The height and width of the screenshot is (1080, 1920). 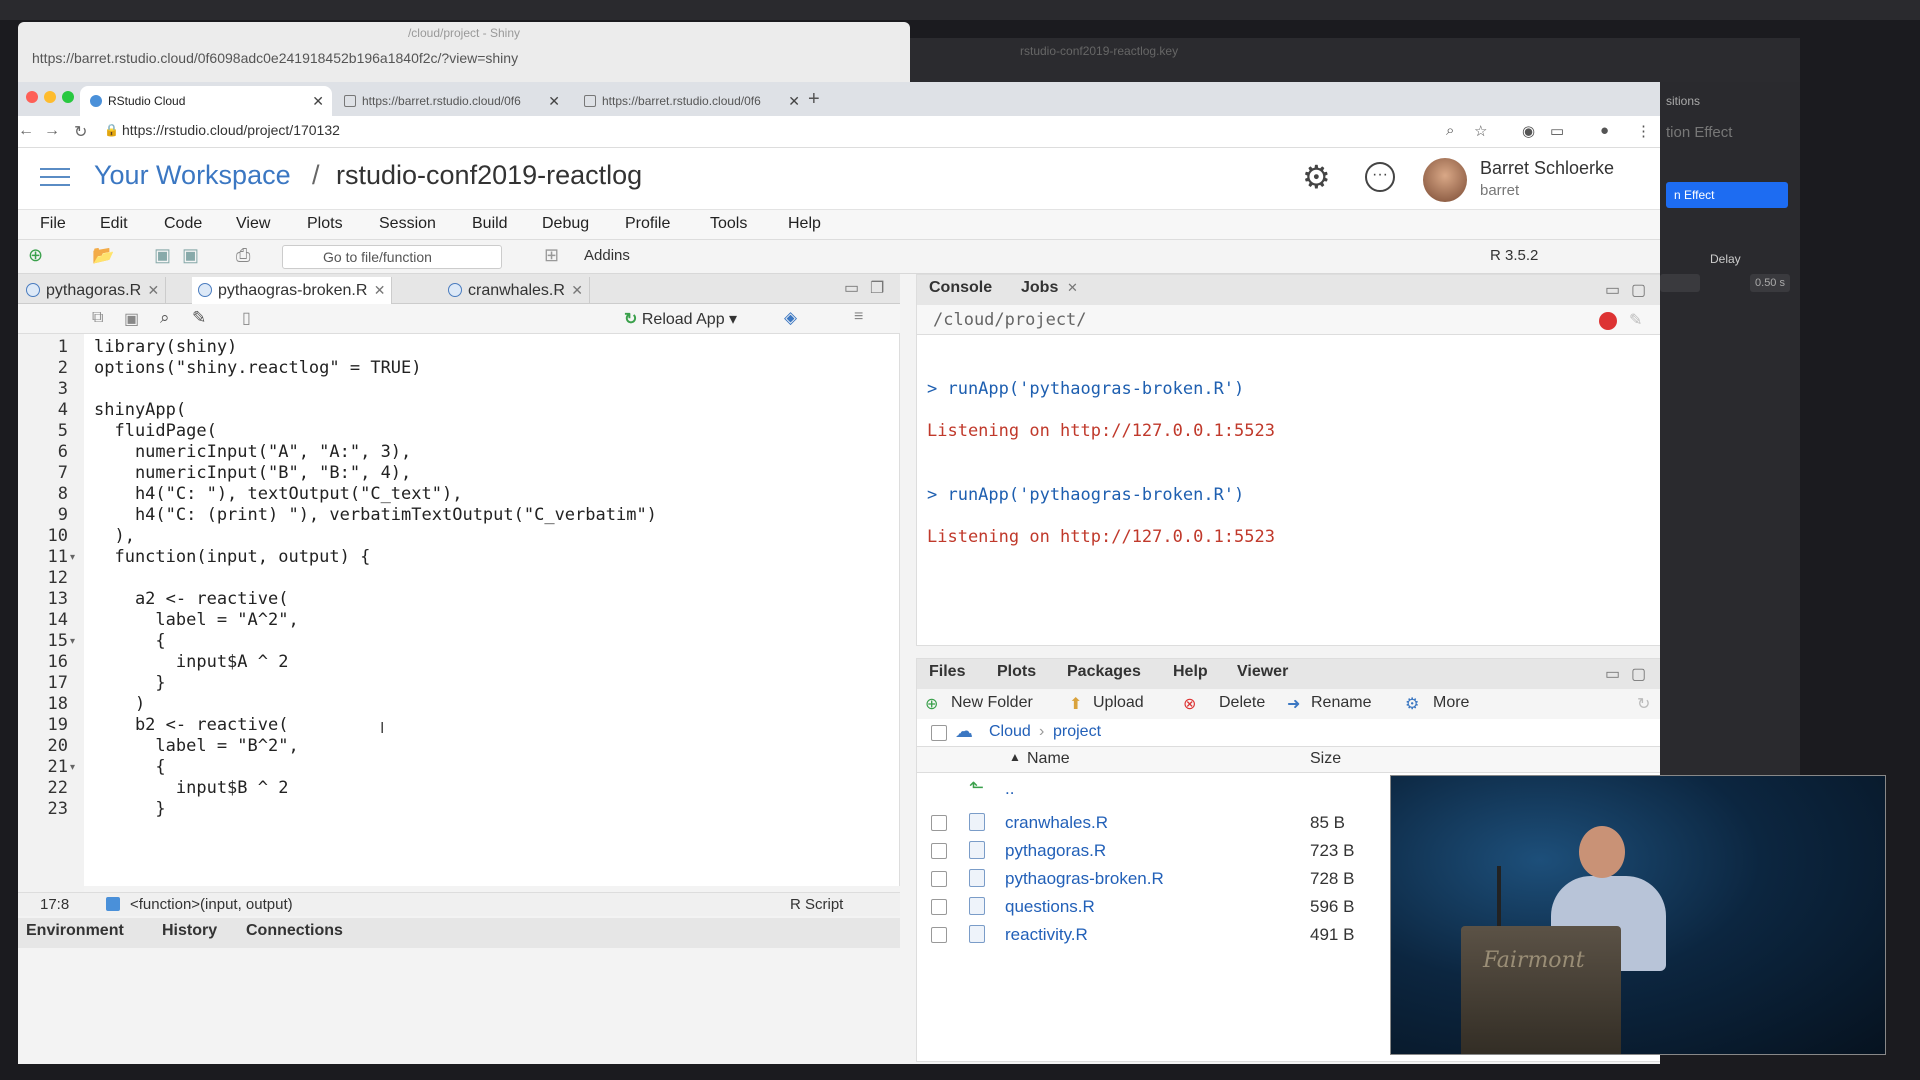 What do you see at coordinates (26, 131) in the screenshot?
I see `back-icon: ←` at bounding box center [26, 131].